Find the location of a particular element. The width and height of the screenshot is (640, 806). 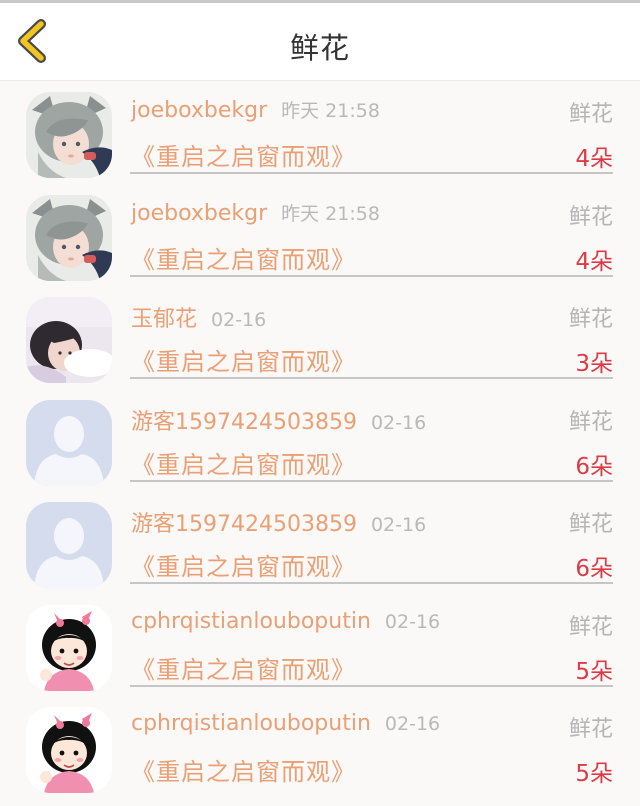

page-title: 鲜花 is located at coordinates (319, 48).